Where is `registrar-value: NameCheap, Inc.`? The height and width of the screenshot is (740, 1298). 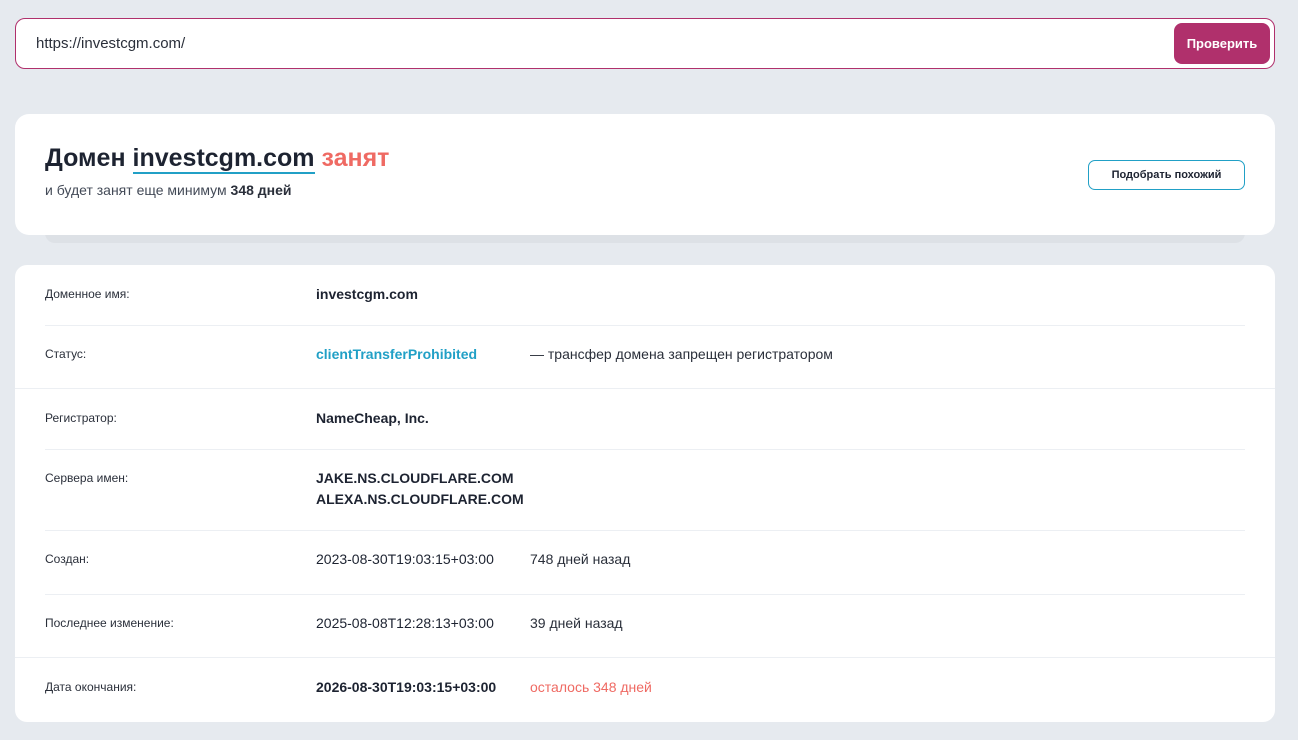 registrar-value: NameCheap, Inc. is located at coordinates (372, 418).